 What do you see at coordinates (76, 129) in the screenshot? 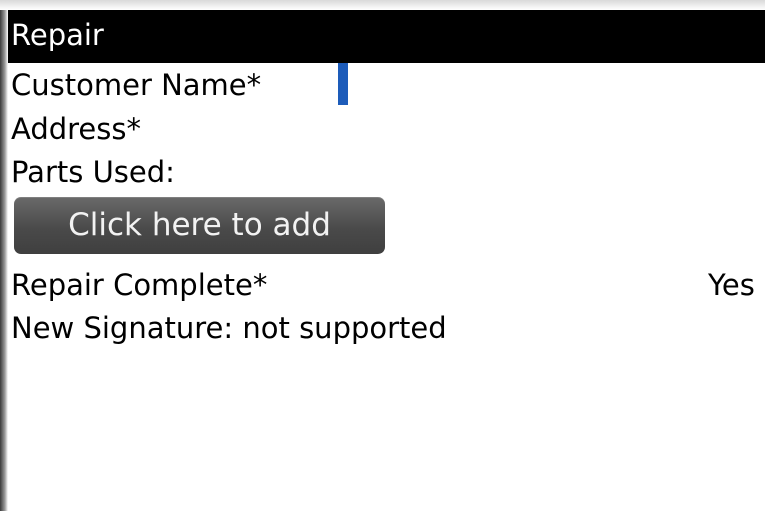
I see `address-label: Address*` at bounding box center [76, 129].